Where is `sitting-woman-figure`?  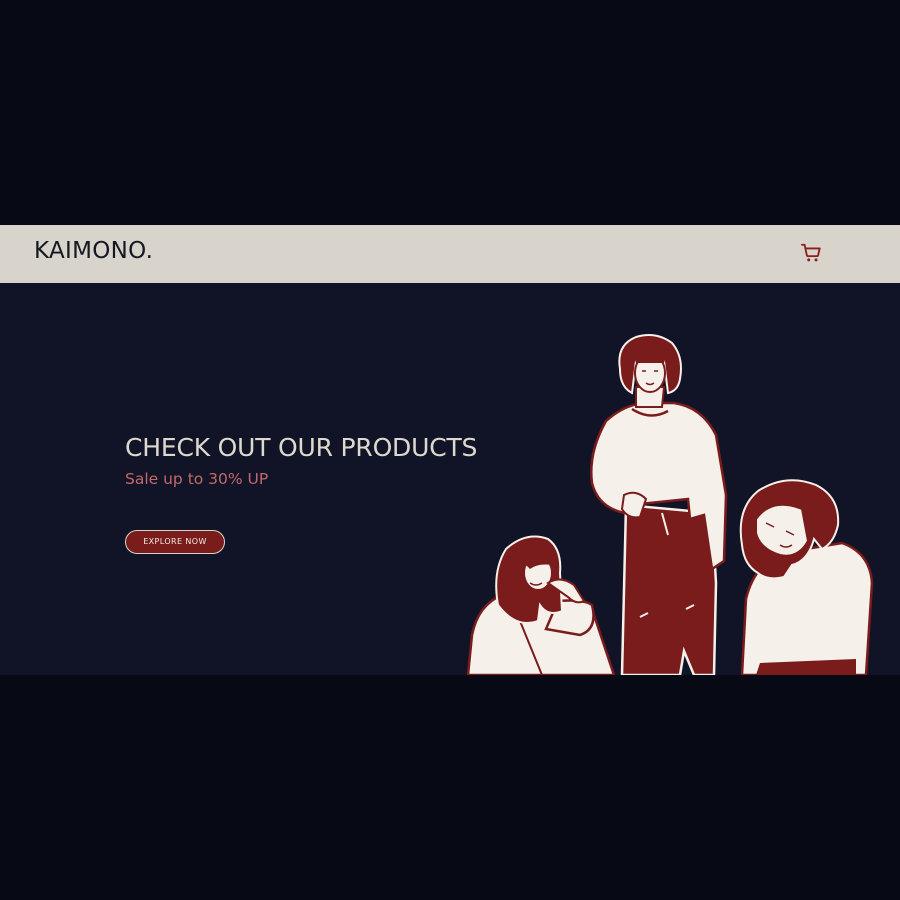 sitting-woman-figure is located at coordinates (541, 605).